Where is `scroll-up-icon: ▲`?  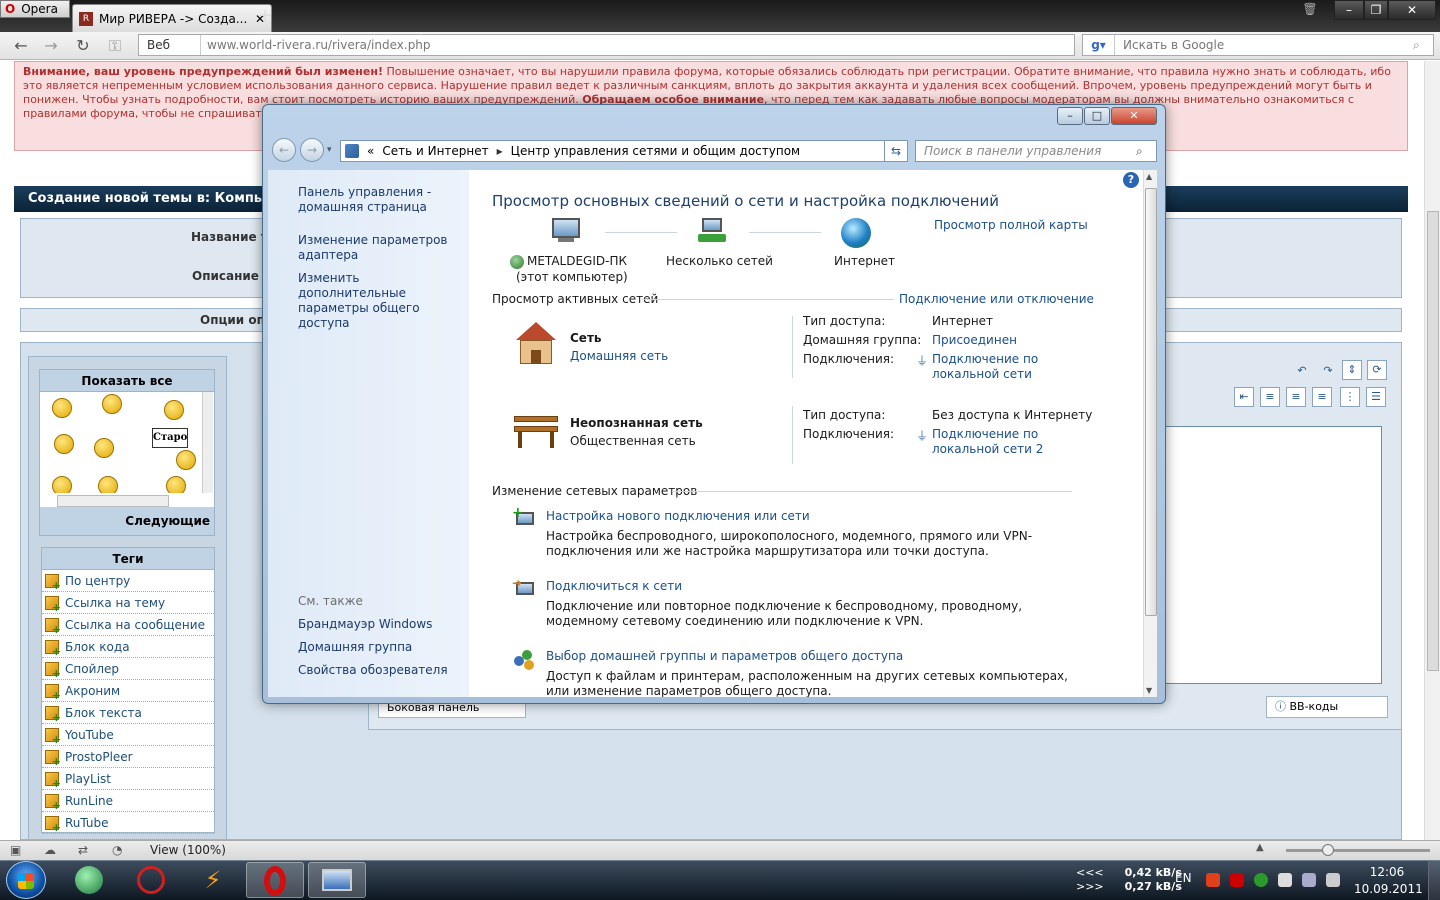
scroll-up-icon: ▲ is located at coordinates (1149, 176).